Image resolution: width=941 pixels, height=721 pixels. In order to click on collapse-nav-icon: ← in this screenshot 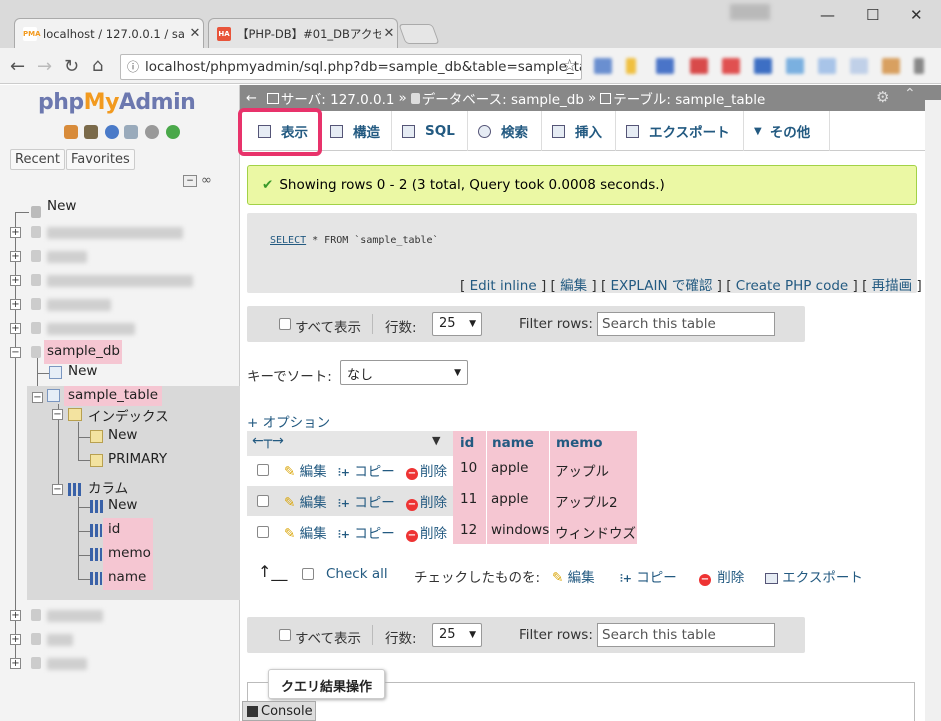, I will do `click(251, 98)`.